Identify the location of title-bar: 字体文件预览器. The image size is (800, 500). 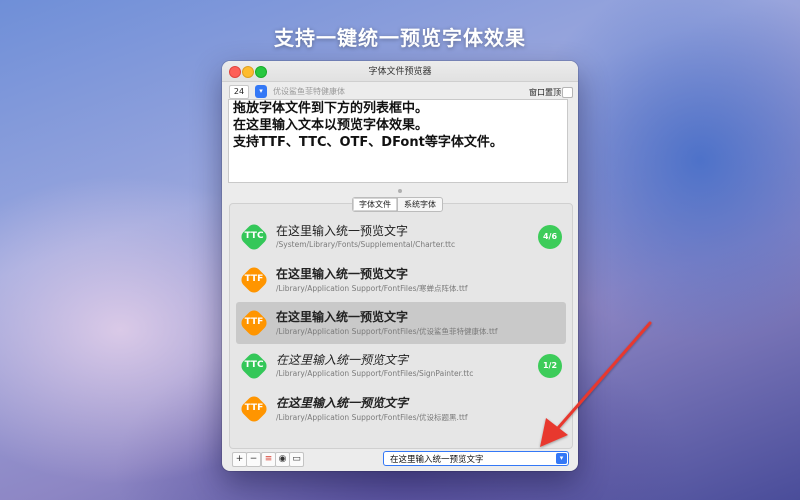
(400, 71).